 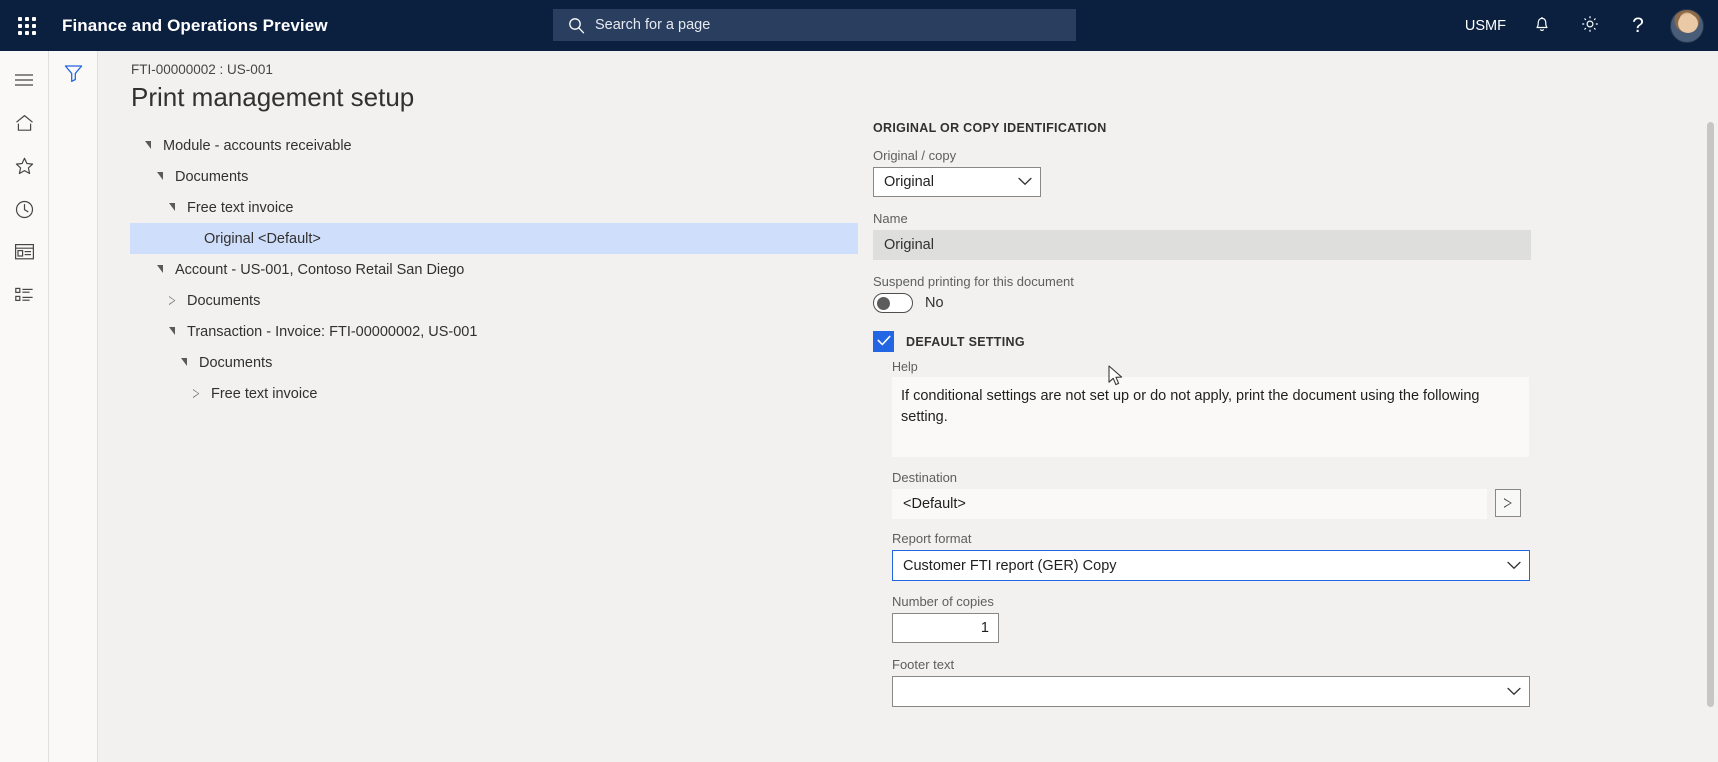 I want to click on settings-button, so click(x=1590, y=25).